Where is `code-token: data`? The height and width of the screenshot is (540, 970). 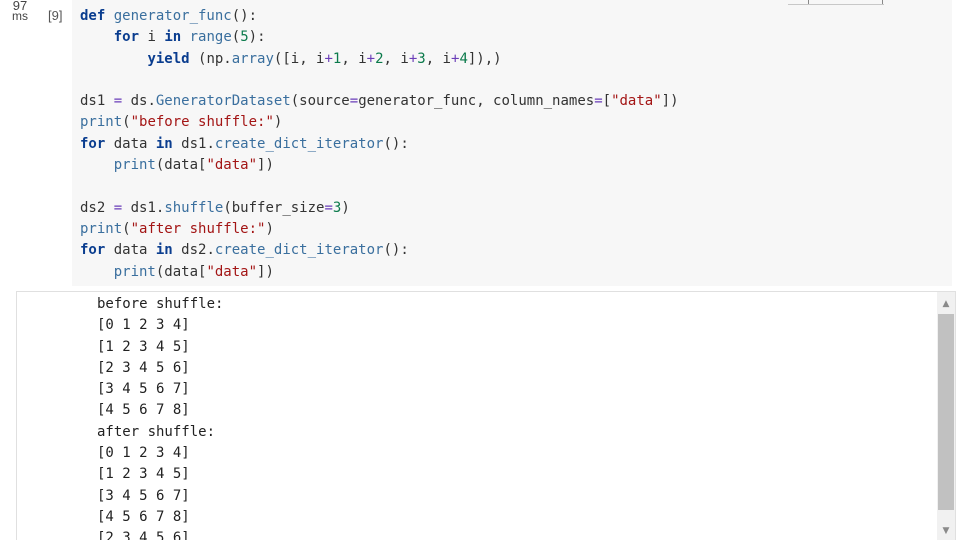 code-token: data is located at coordinates (130, 143).